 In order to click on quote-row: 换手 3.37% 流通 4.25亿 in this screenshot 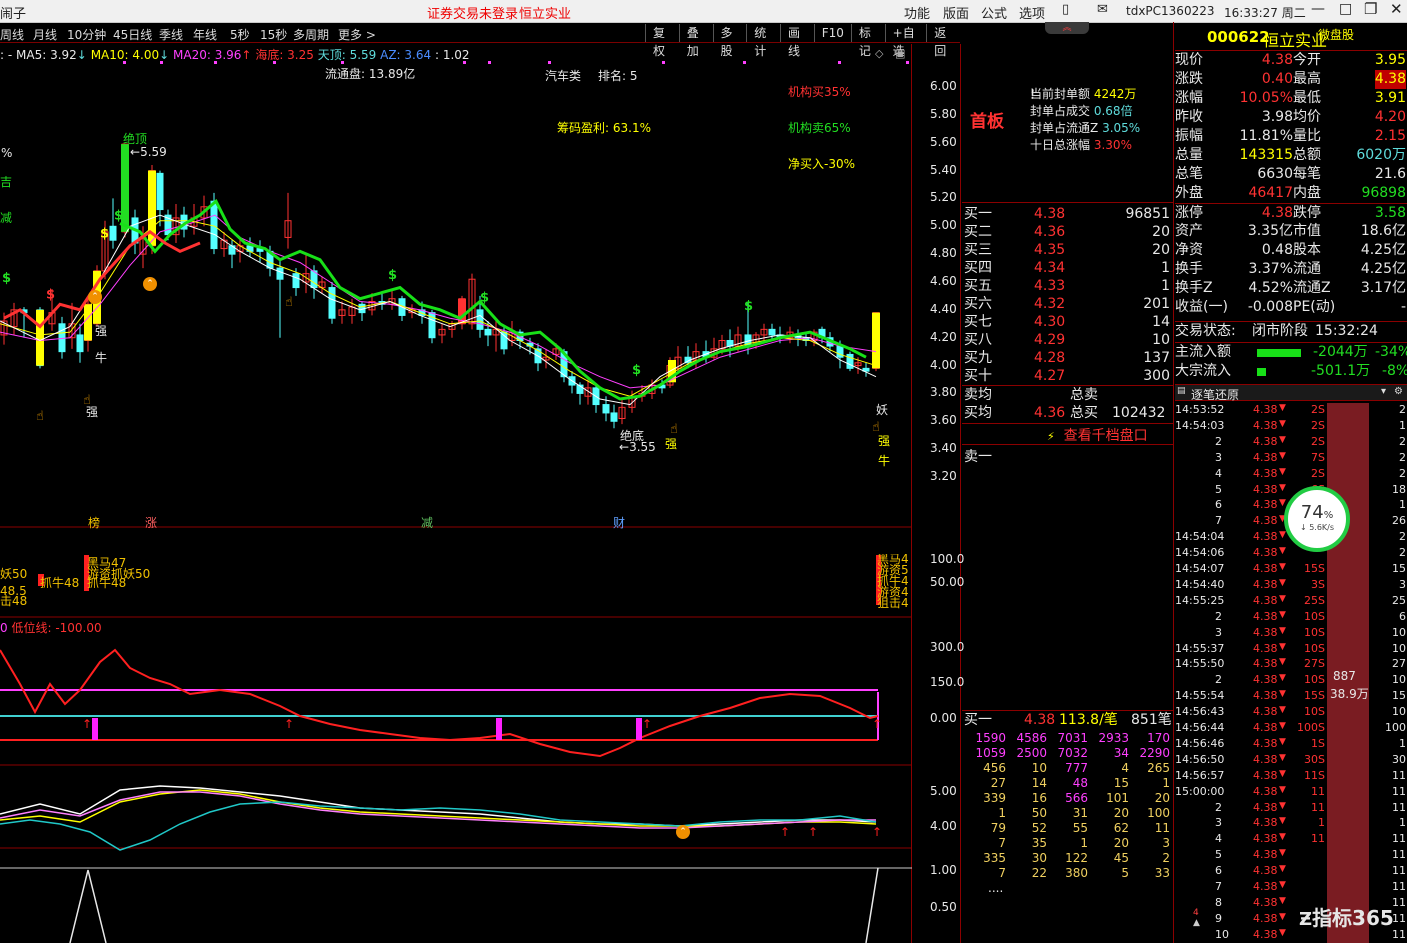, I will do `click(1291, 269)`.